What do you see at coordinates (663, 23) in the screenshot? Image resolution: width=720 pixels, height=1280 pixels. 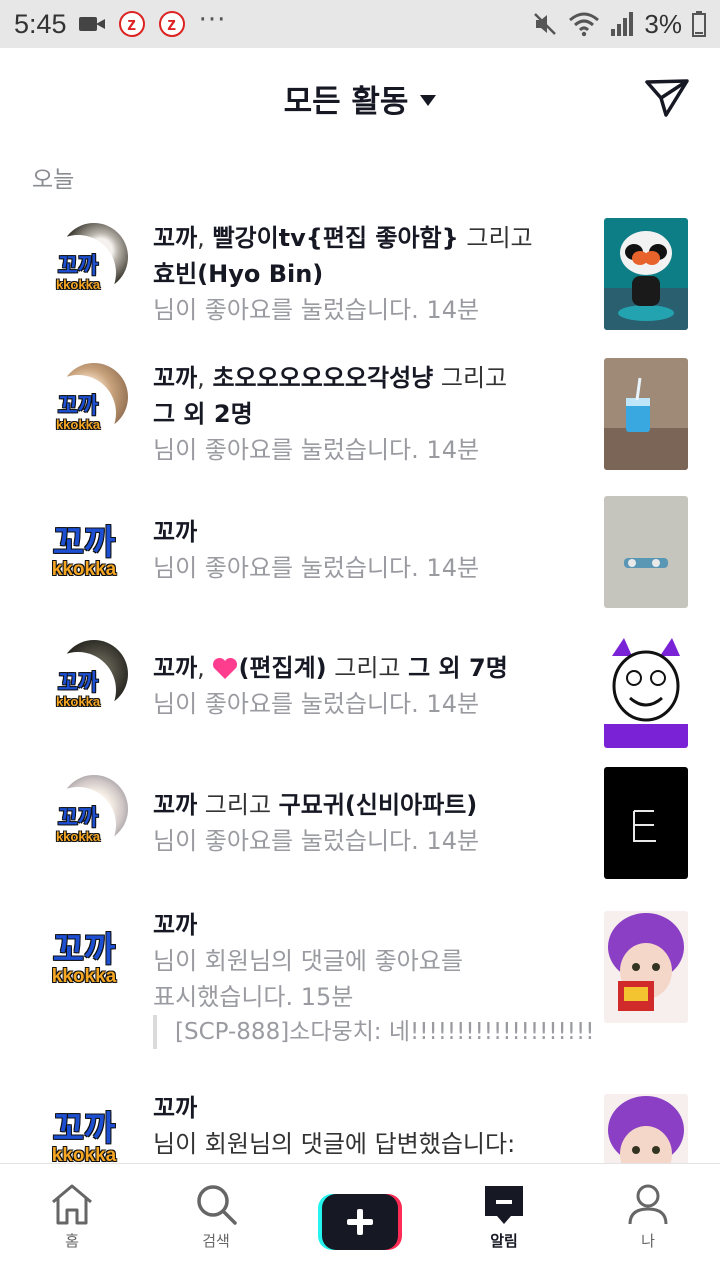 I see `battery-percent: 3%` at bounding box center [663, 23].